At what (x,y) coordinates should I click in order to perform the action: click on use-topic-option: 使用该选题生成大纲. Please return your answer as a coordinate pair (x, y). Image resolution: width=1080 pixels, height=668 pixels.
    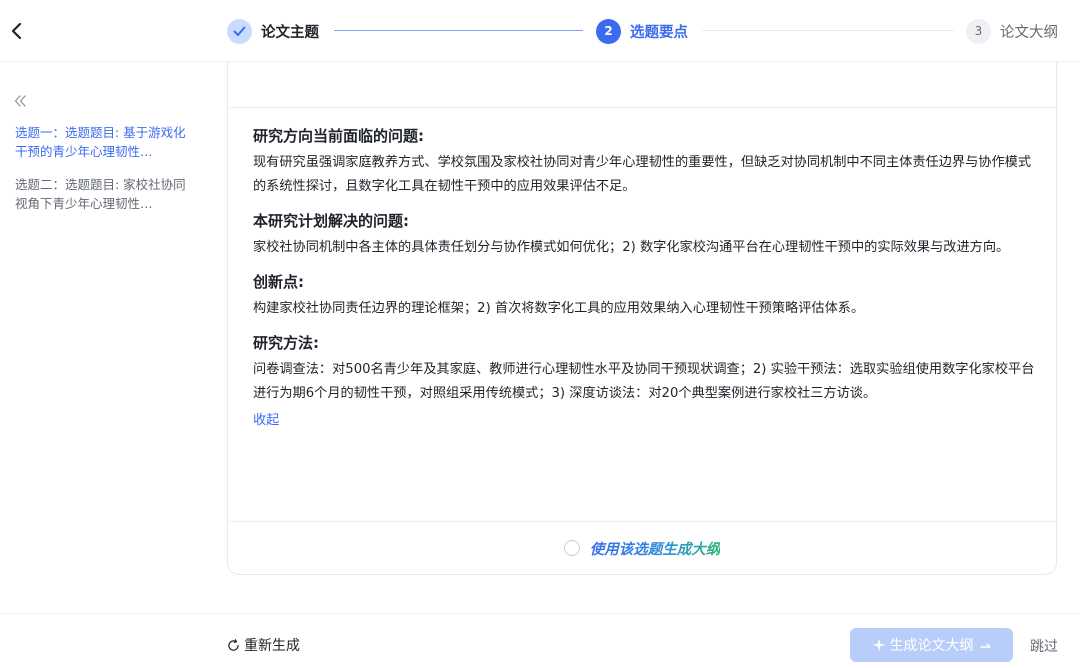
    Looking at the image, I should click on (642, 548).